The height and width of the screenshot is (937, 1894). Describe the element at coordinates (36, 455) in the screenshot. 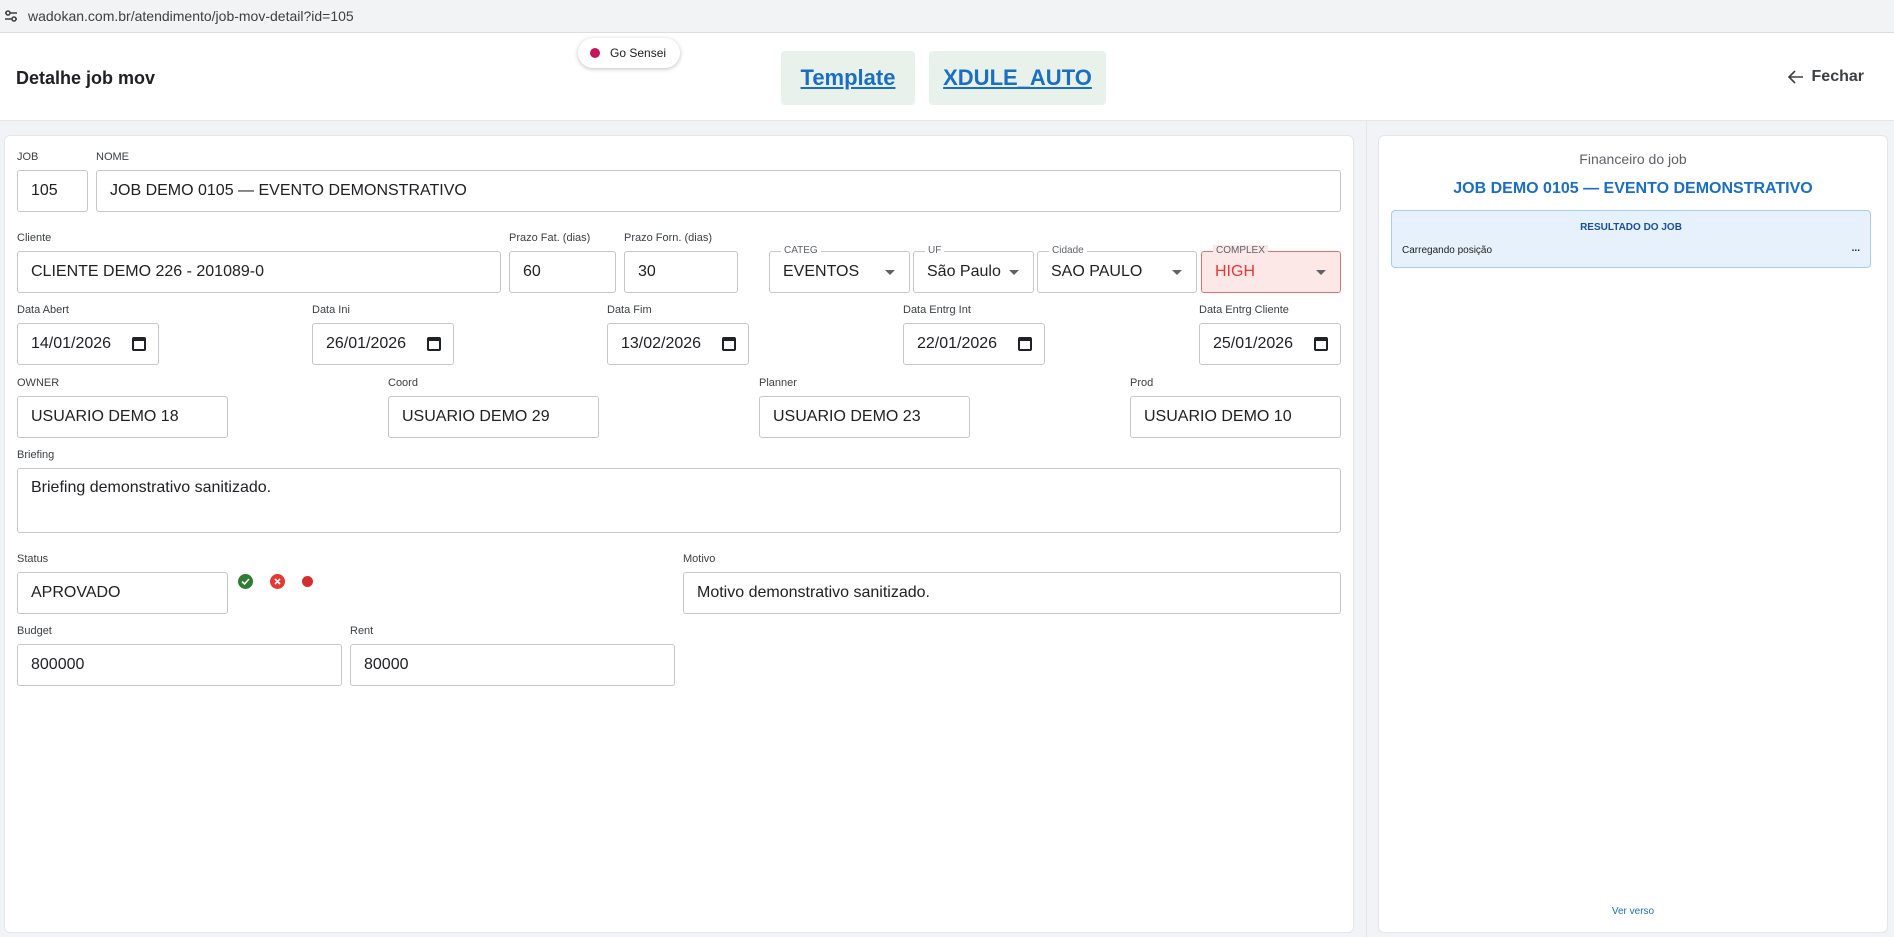

I see `briefing-label: Briefing` at that location.